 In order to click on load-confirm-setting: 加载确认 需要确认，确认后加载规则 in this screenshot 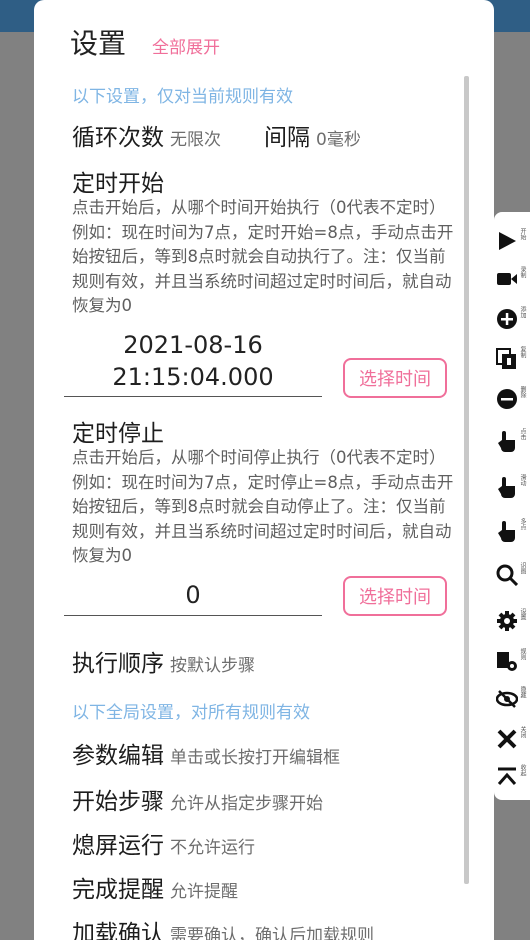, I will do `click(223, 927)`.